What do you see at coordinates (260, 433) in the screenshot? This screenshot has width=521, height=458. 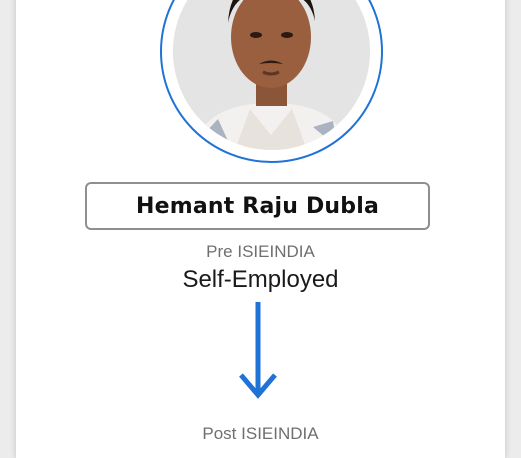 I see `post-label: Post ISIEINDIA` at bounding box center [260, 433].